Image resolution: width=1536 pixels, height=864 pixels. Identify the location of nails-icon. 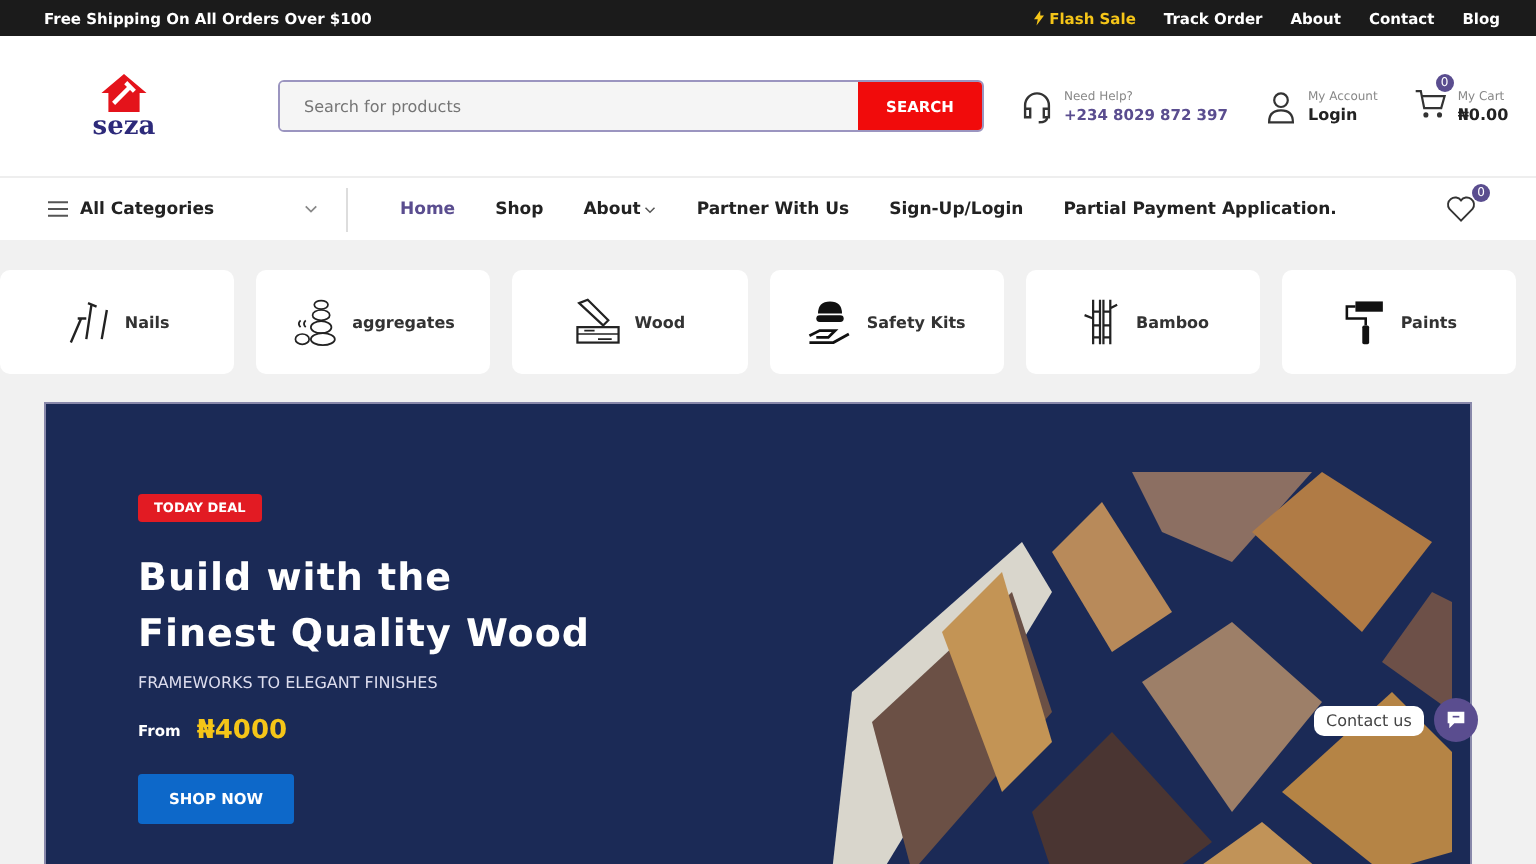
(88, 322).